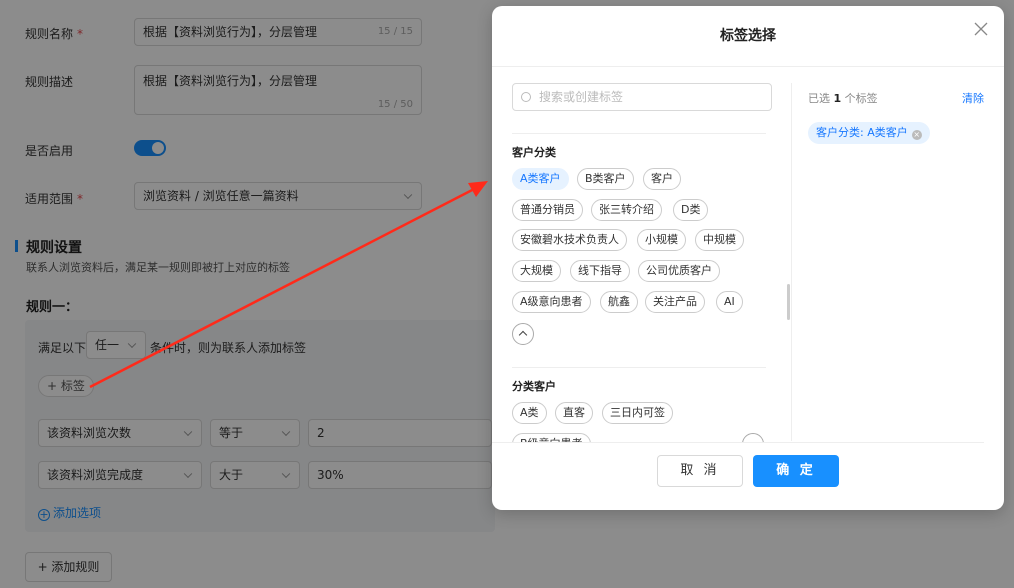 Image resolution: width=1014 pixels, height=588 pixels. What do you see at coordinates (748, 66) in the screenshot?
I see `header-divider` at bounding box center [748, 66].